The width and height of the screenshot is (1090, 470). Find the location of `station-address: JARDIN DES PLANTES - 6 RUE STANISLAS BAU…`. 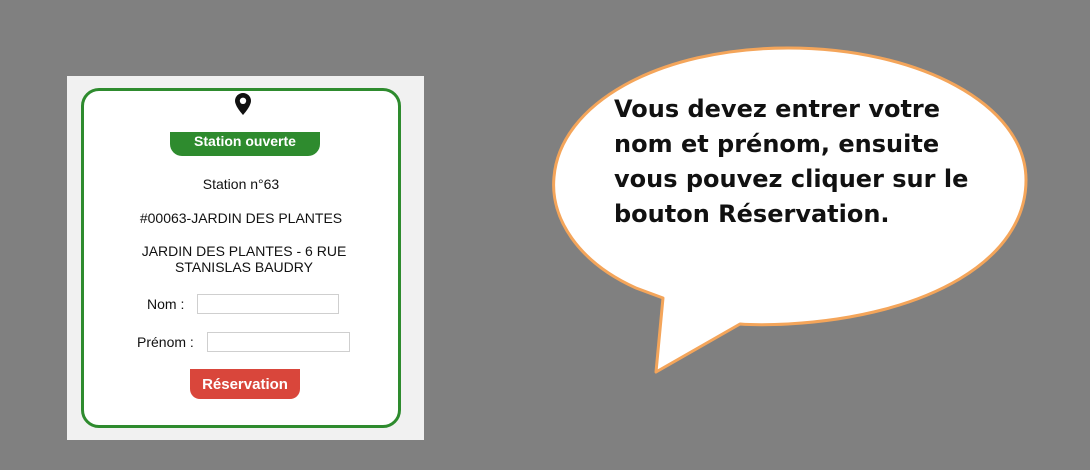

station-address: JARDIN DES PLANTES - 6 RUE STANISLAS BAU… is located at coordinates (244, 259).